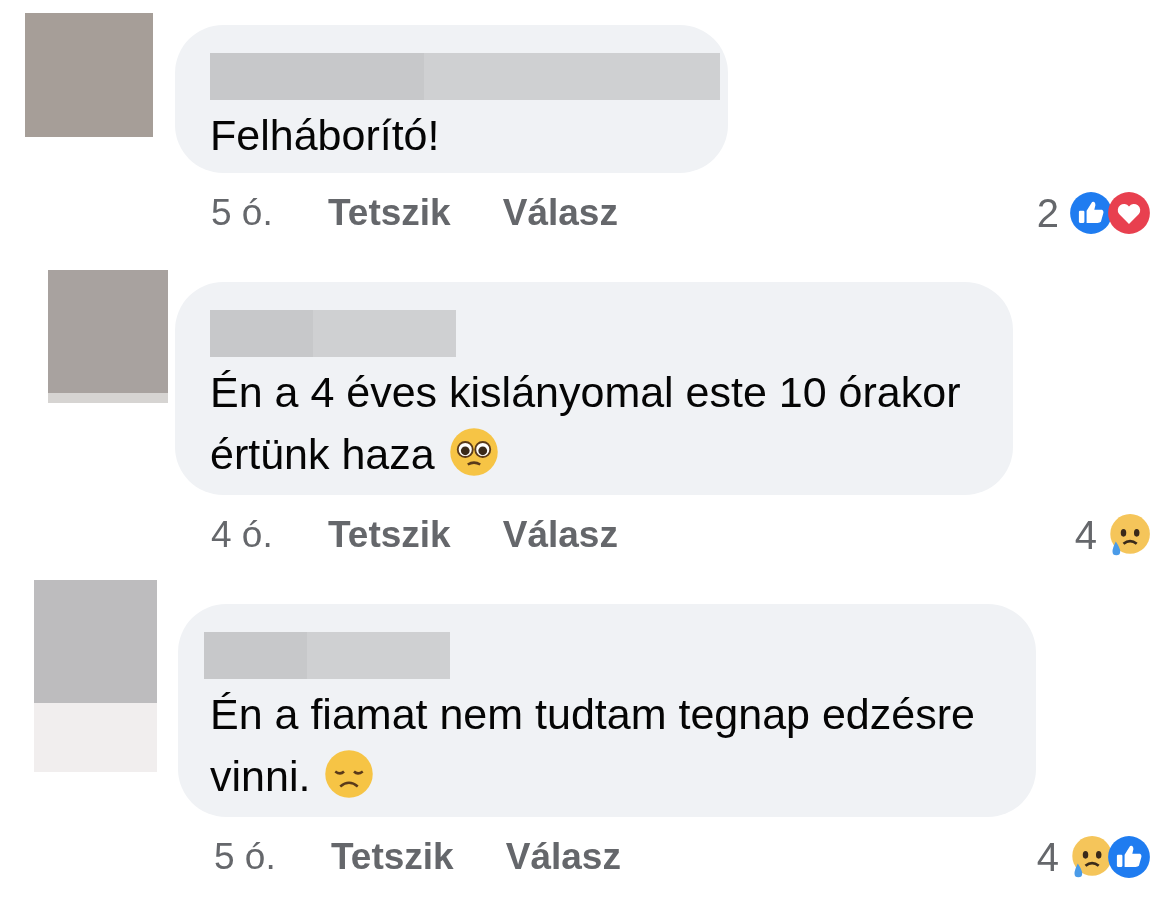 This screenshot has width=1154, height=923. What do you see at coordinates (586, 423) in the screenshot?
I see `comment-text: Én a 4 éves kislányomal este 10 órakor értünk haza` at bounding box center [586, 423].